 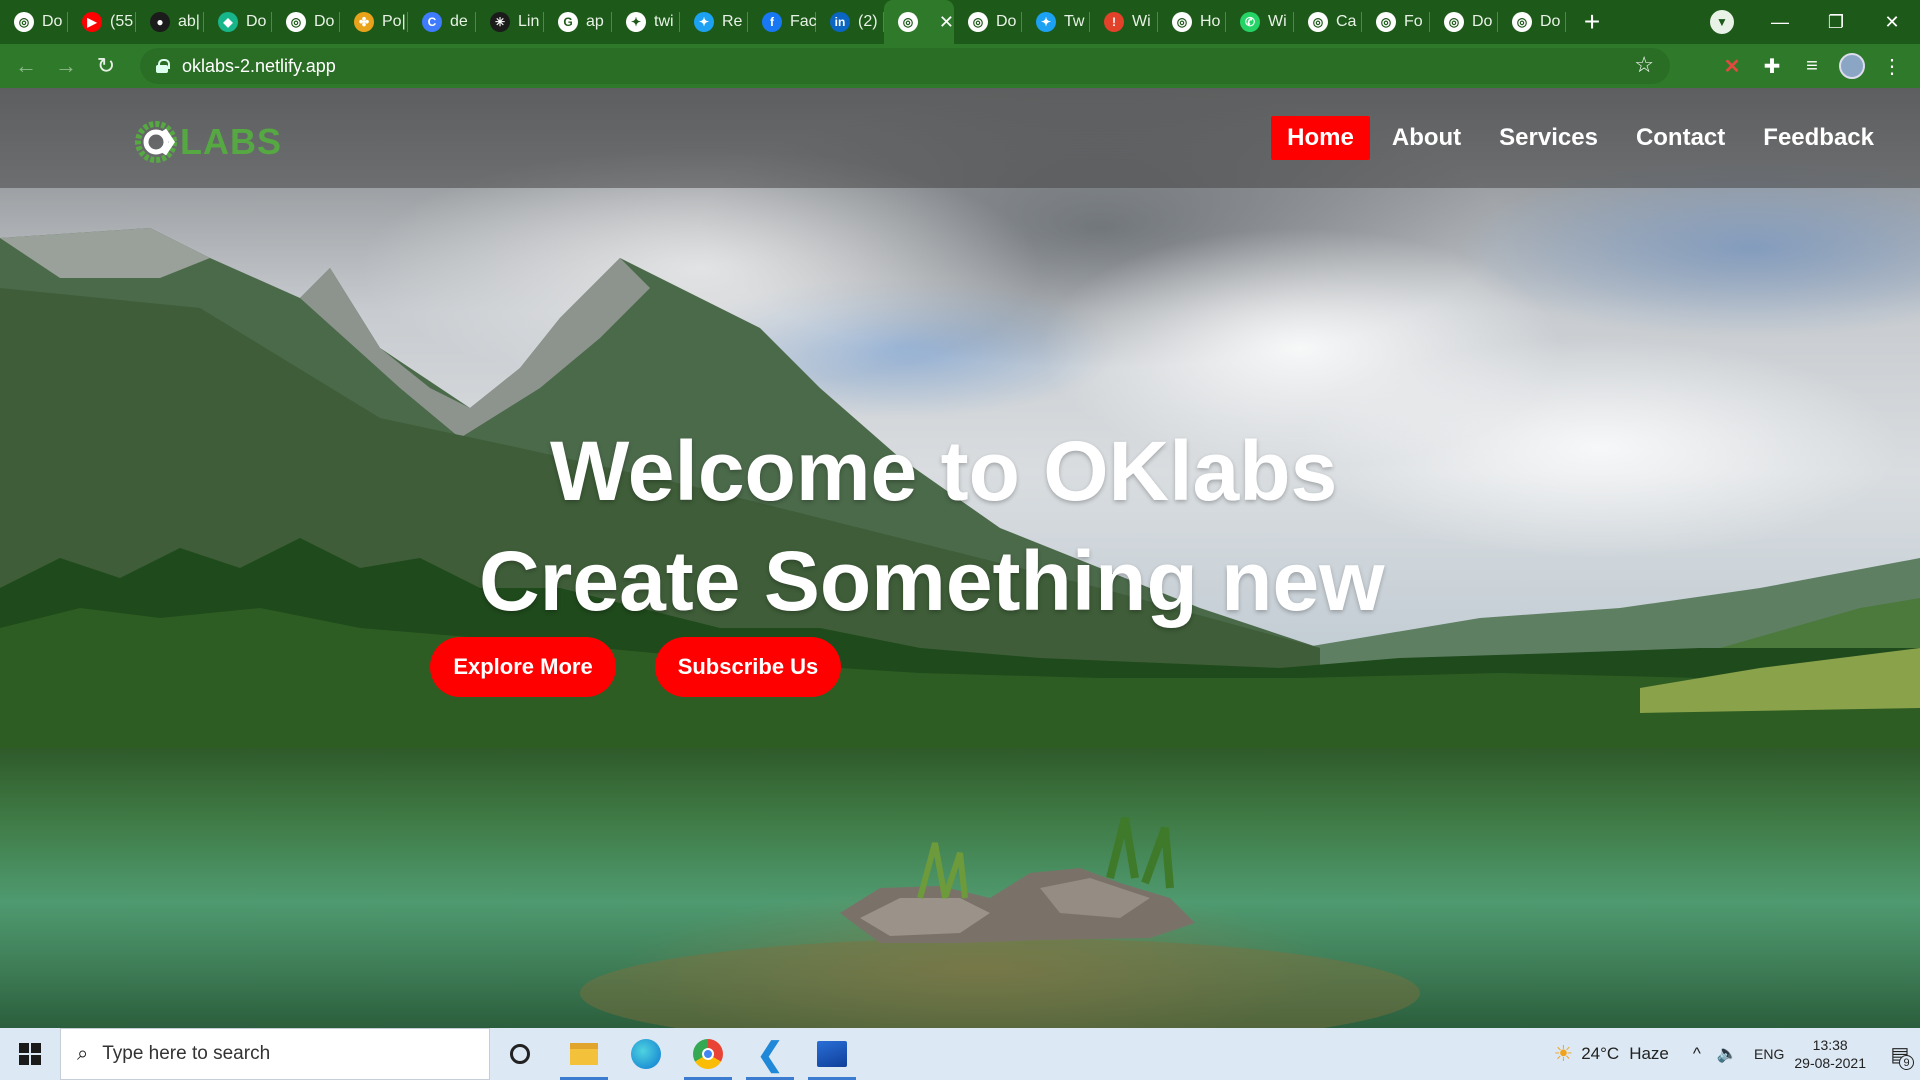 What do you see at coordinates (584, 1054) in the screenshot?
I see `file-explorer-icon` at bounding box center [584, 1054].